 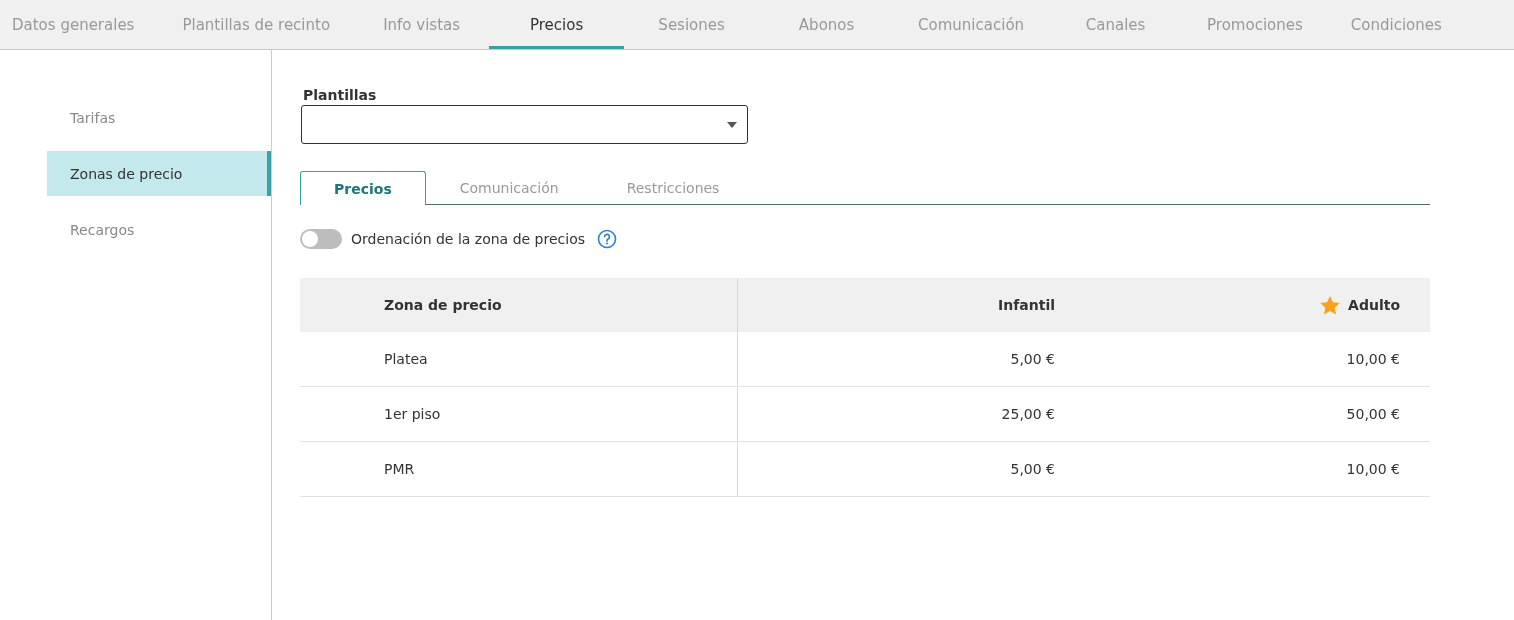 What do you see at coordinates (827, 24) in the screenshot?
I see `nav-tab: Abonos` at bounding box center [827, 24].